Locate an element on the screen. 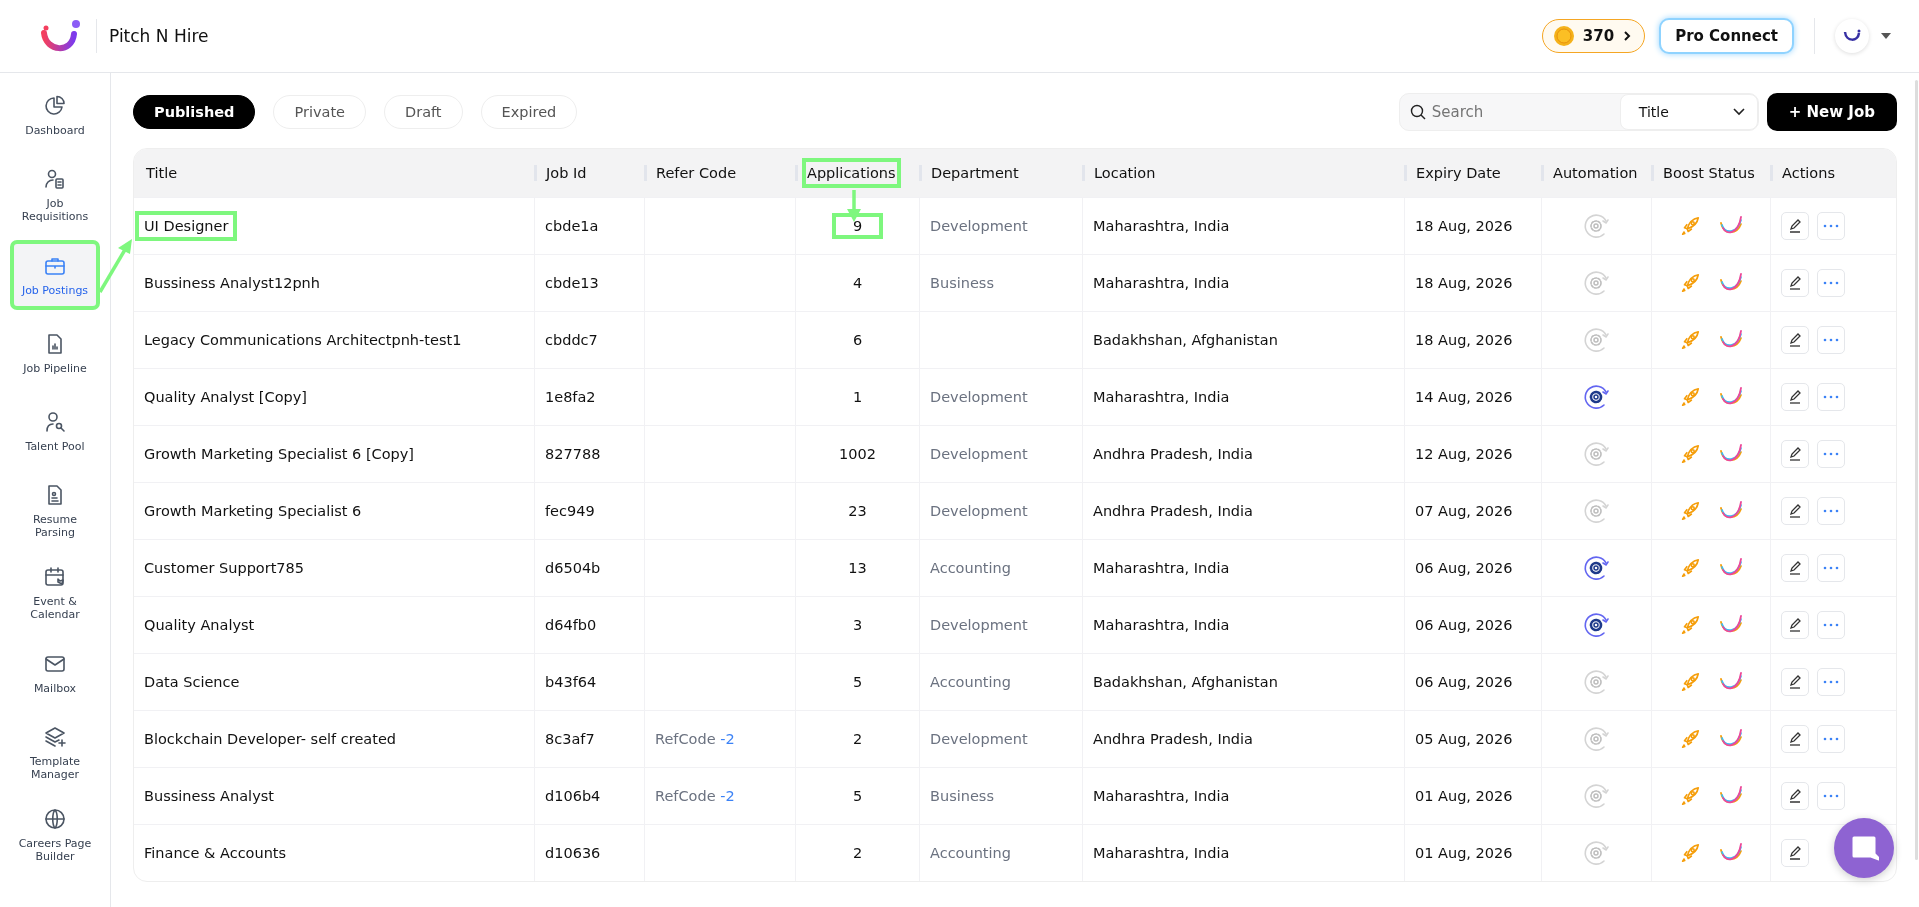  job-title: Customer Support785 is located at coordinates (224, 568).